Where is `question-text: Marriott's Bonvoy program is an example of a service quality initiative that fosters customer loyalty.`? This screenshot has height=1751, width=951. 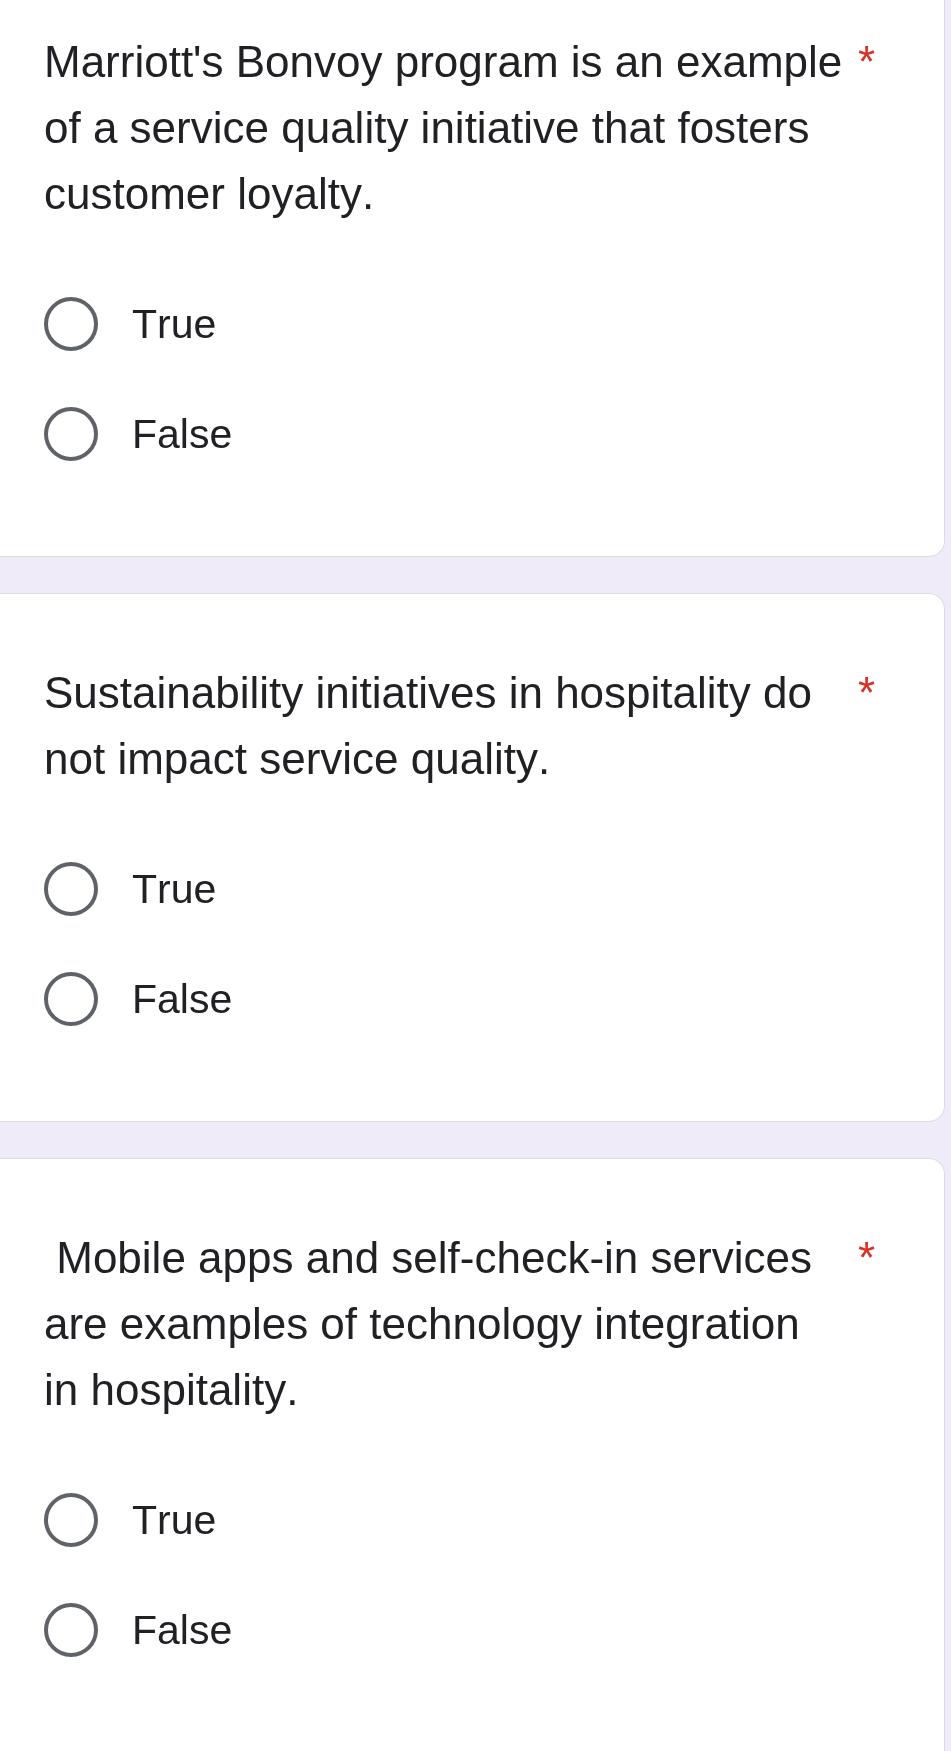 question-text: Marriott's Bonvoy program is an example of a service quality initiative that fosters customer loyalty. is located at coordinates (444, 128).